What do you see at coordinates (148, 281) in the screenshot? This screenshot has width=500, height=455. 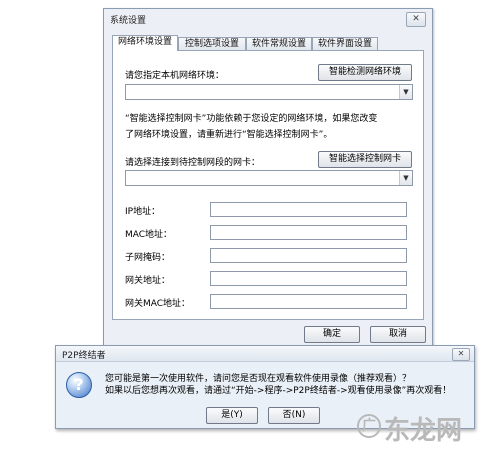 I see `gateway-label: 网关地址：` at bounding box center [148, 281].